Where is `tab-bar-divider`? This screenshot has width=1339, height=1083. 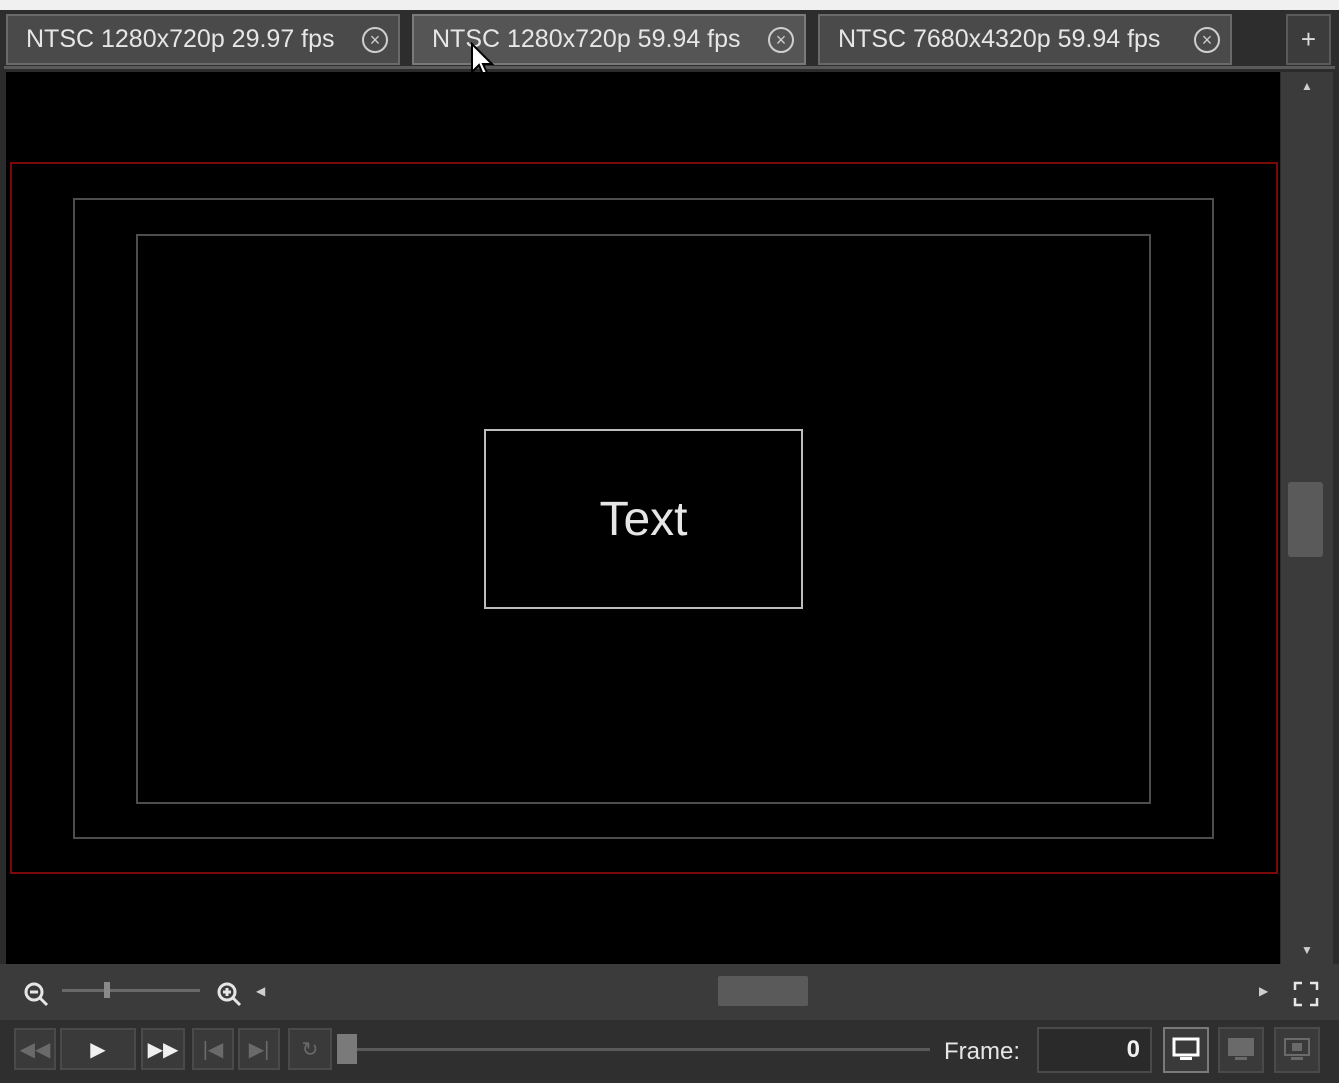 tab-bar-divider is located at coordinates (669, 67).